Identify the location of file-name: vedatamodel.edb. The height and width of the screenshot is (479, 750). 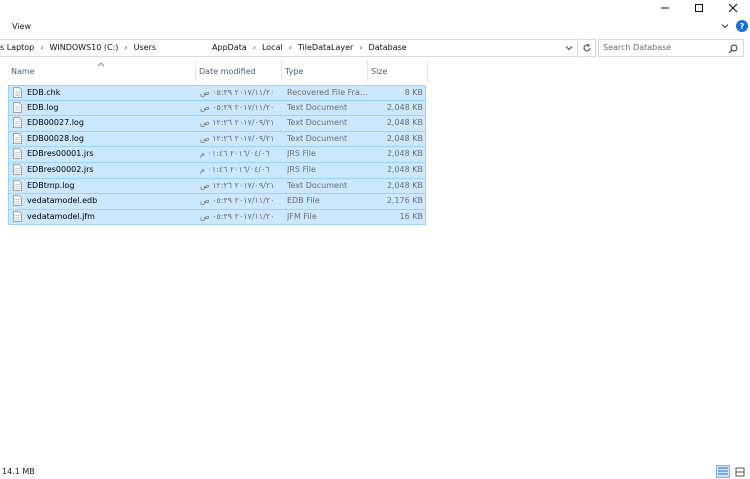
(111, 200).